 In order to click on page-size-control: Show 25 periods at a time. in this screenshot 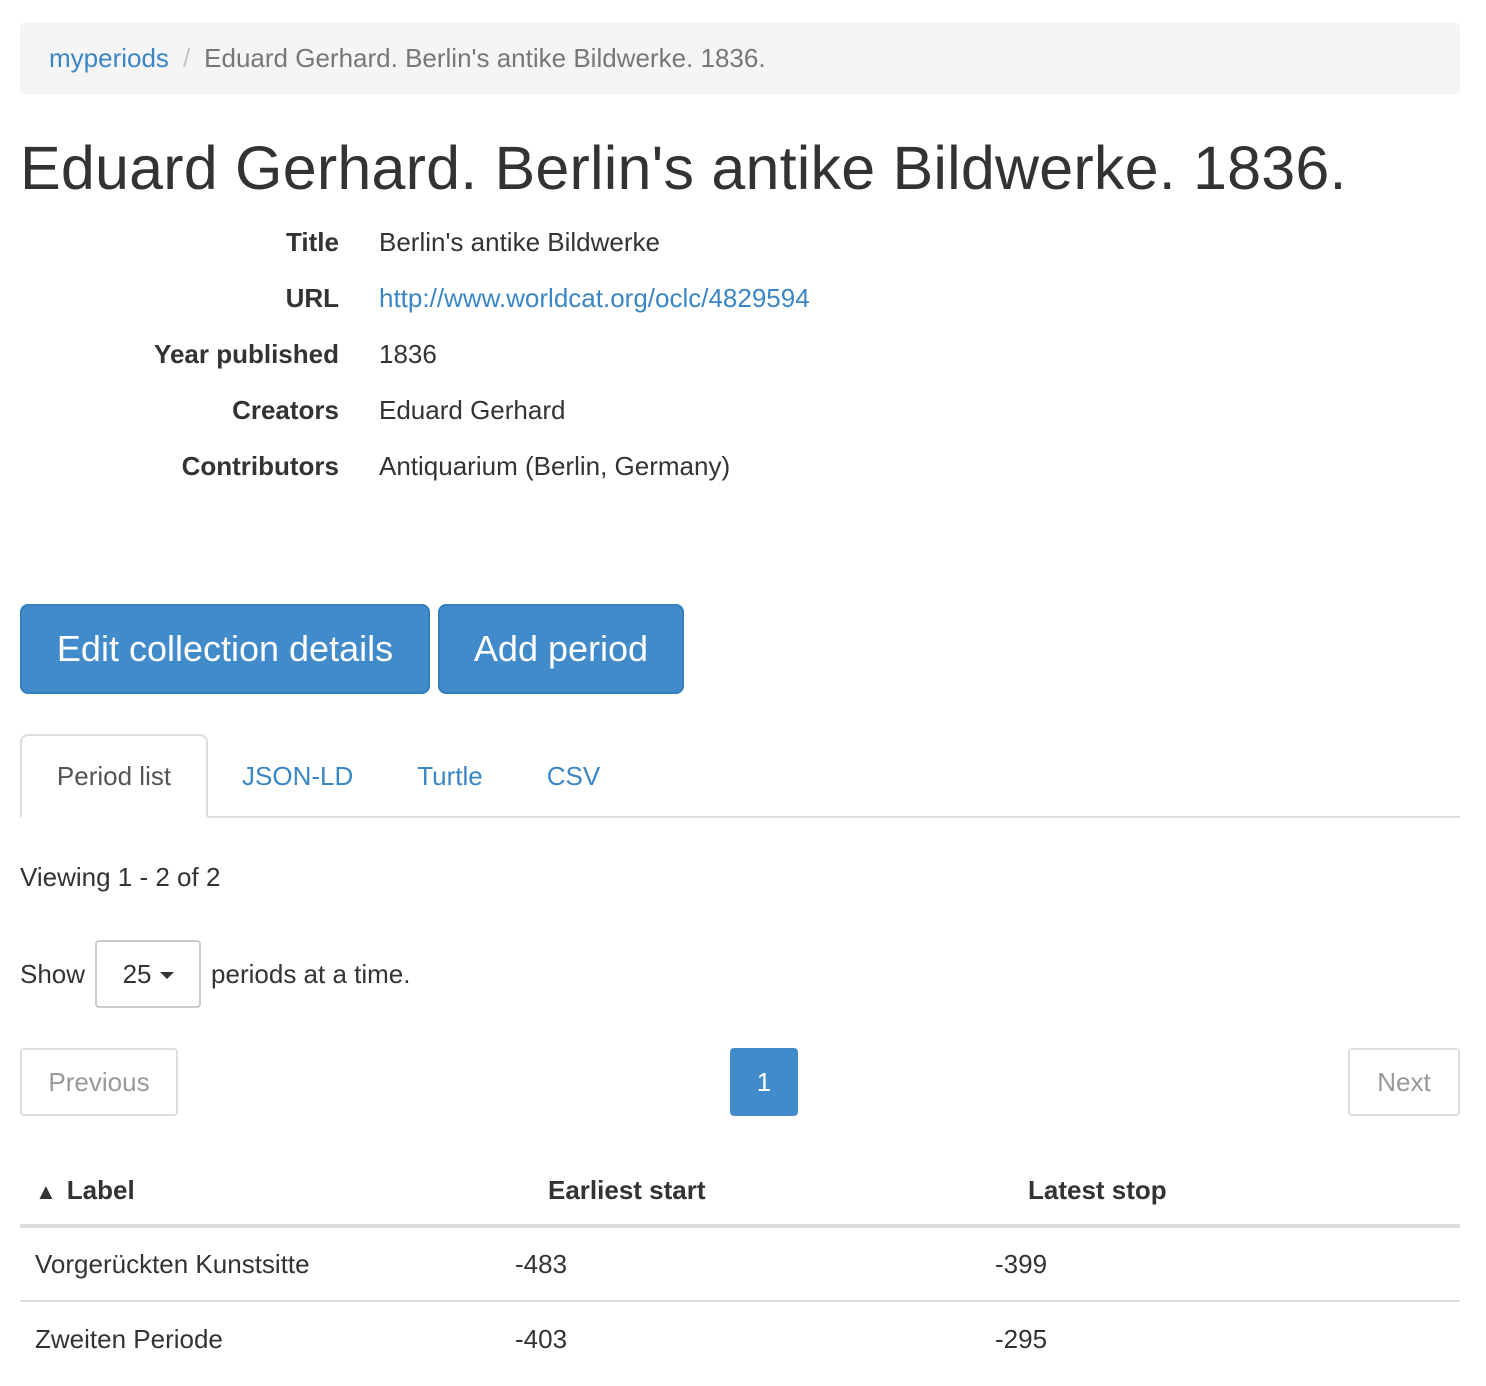, I will do `click(215, 974)`.